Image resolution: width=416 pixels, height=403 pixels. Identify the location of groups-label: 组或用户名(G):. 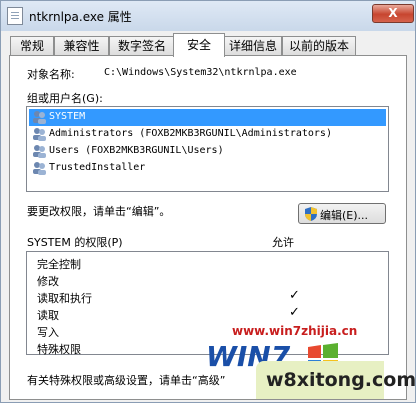
(65, 98).